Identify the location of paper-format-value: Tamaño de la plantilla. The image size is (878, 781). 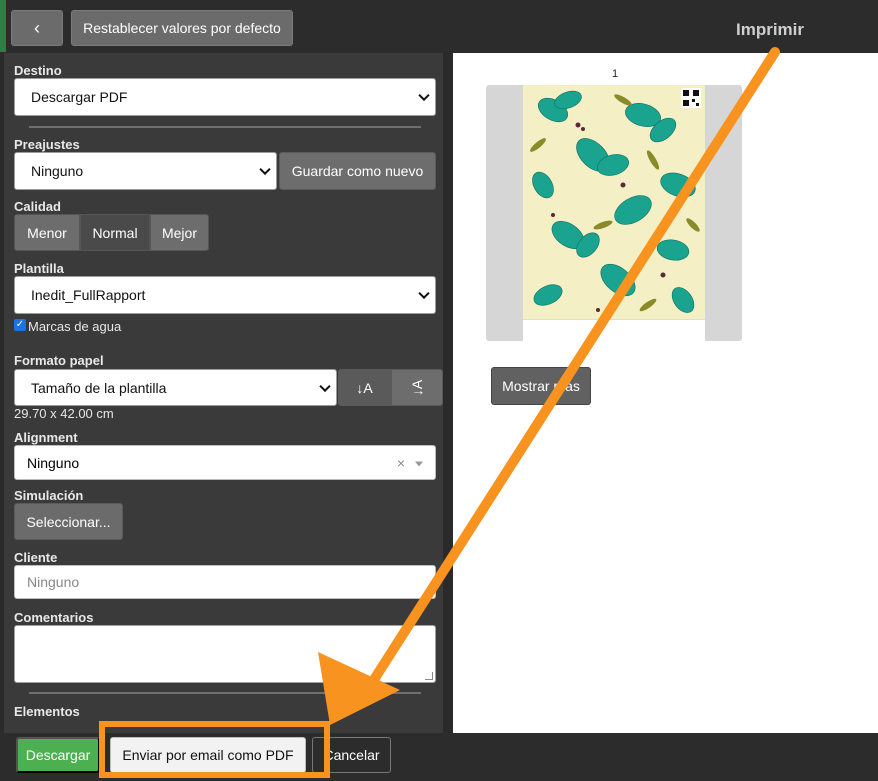
(99, 387).